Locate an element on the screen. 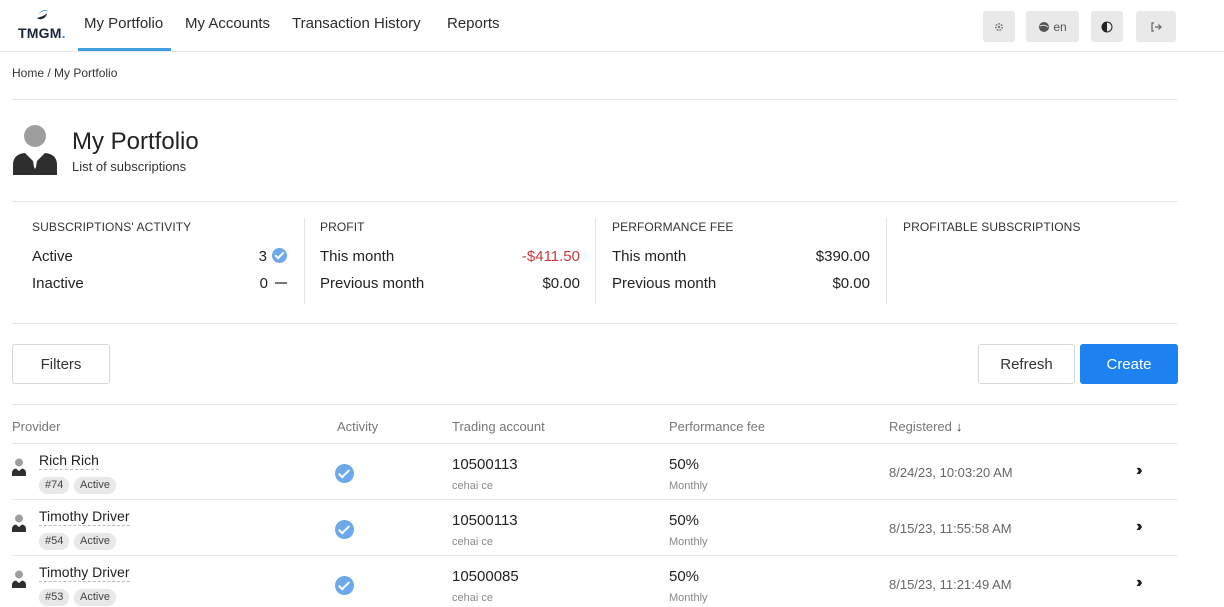 The image size is (1224, 607). column-header-registered-label: Registered is located at coordinates (920, 426).